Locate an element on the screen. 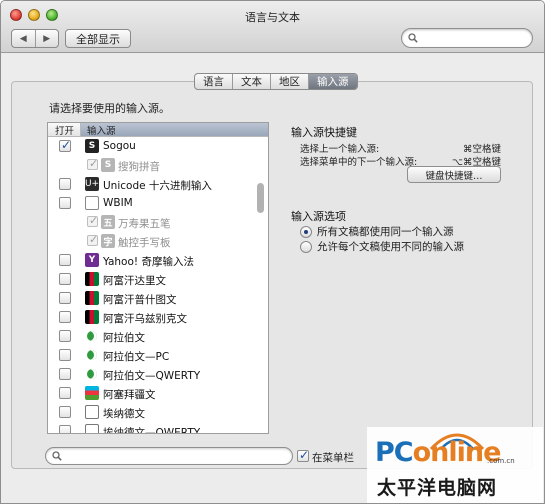 The height and width of the screenshot is (504, 545). tab-language: 语言 is located at coordinates (213, 81).